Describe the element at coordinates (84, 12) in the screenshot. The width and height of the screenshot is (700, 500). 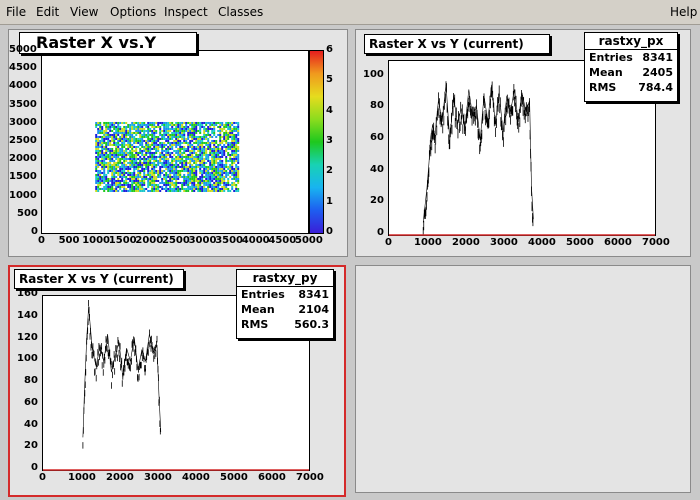
I see `menu-view: View` at that location.